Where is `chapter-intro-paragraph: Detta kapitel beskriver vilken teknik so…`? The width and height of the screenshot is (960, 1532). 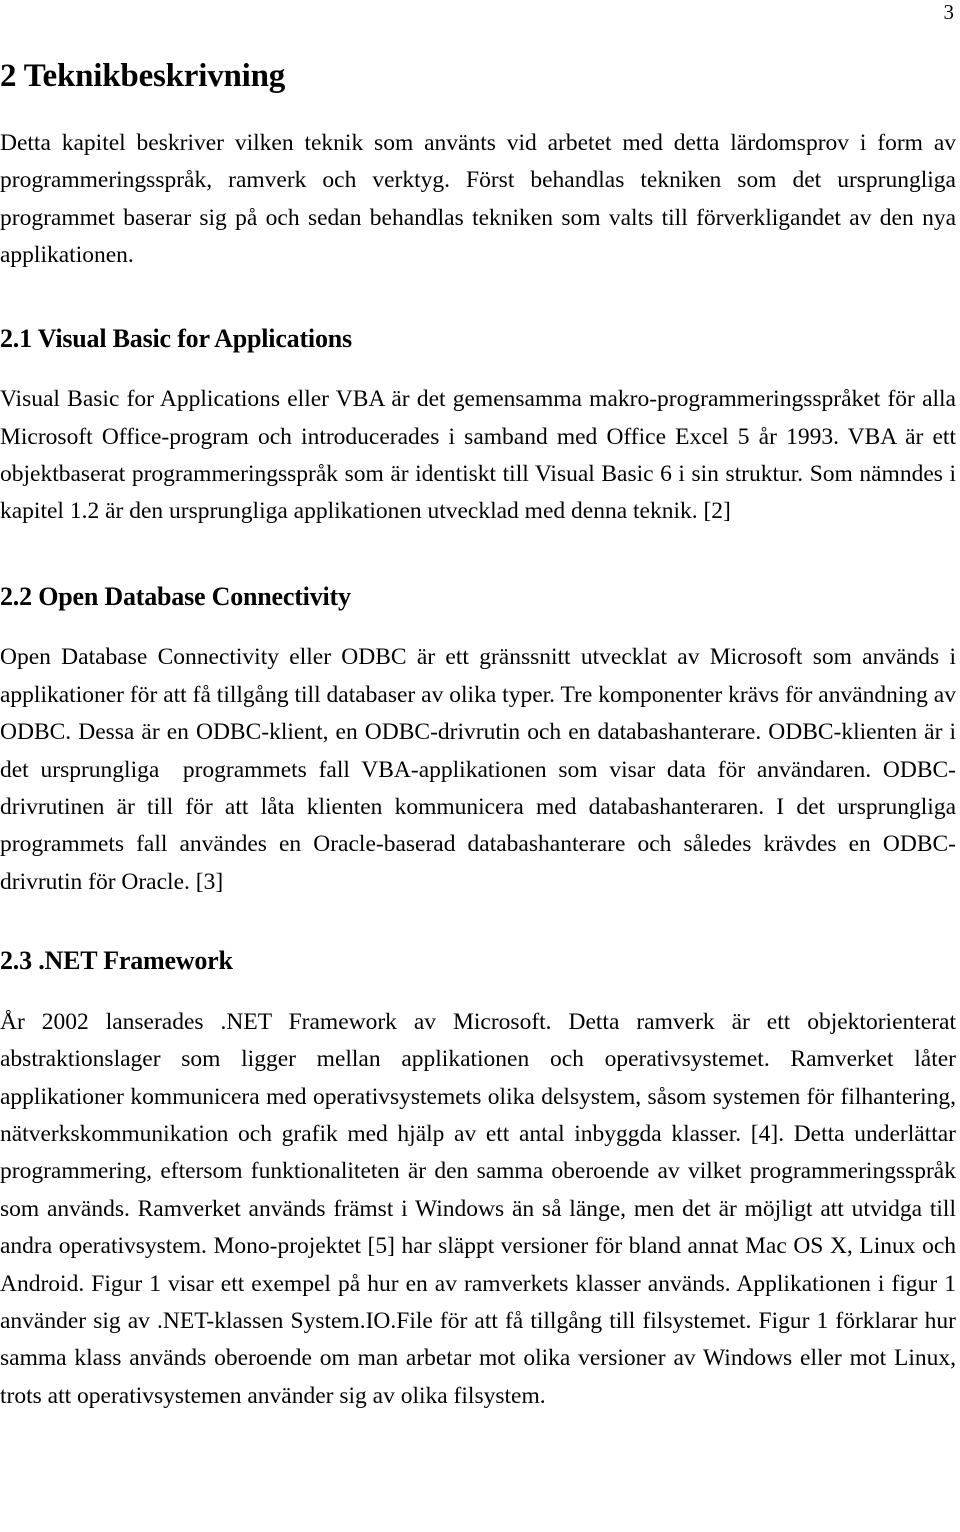
chapter-intro-paragraph: Detta kapitel beskriver vilken teknik so… is located at coordinates (478, 199).